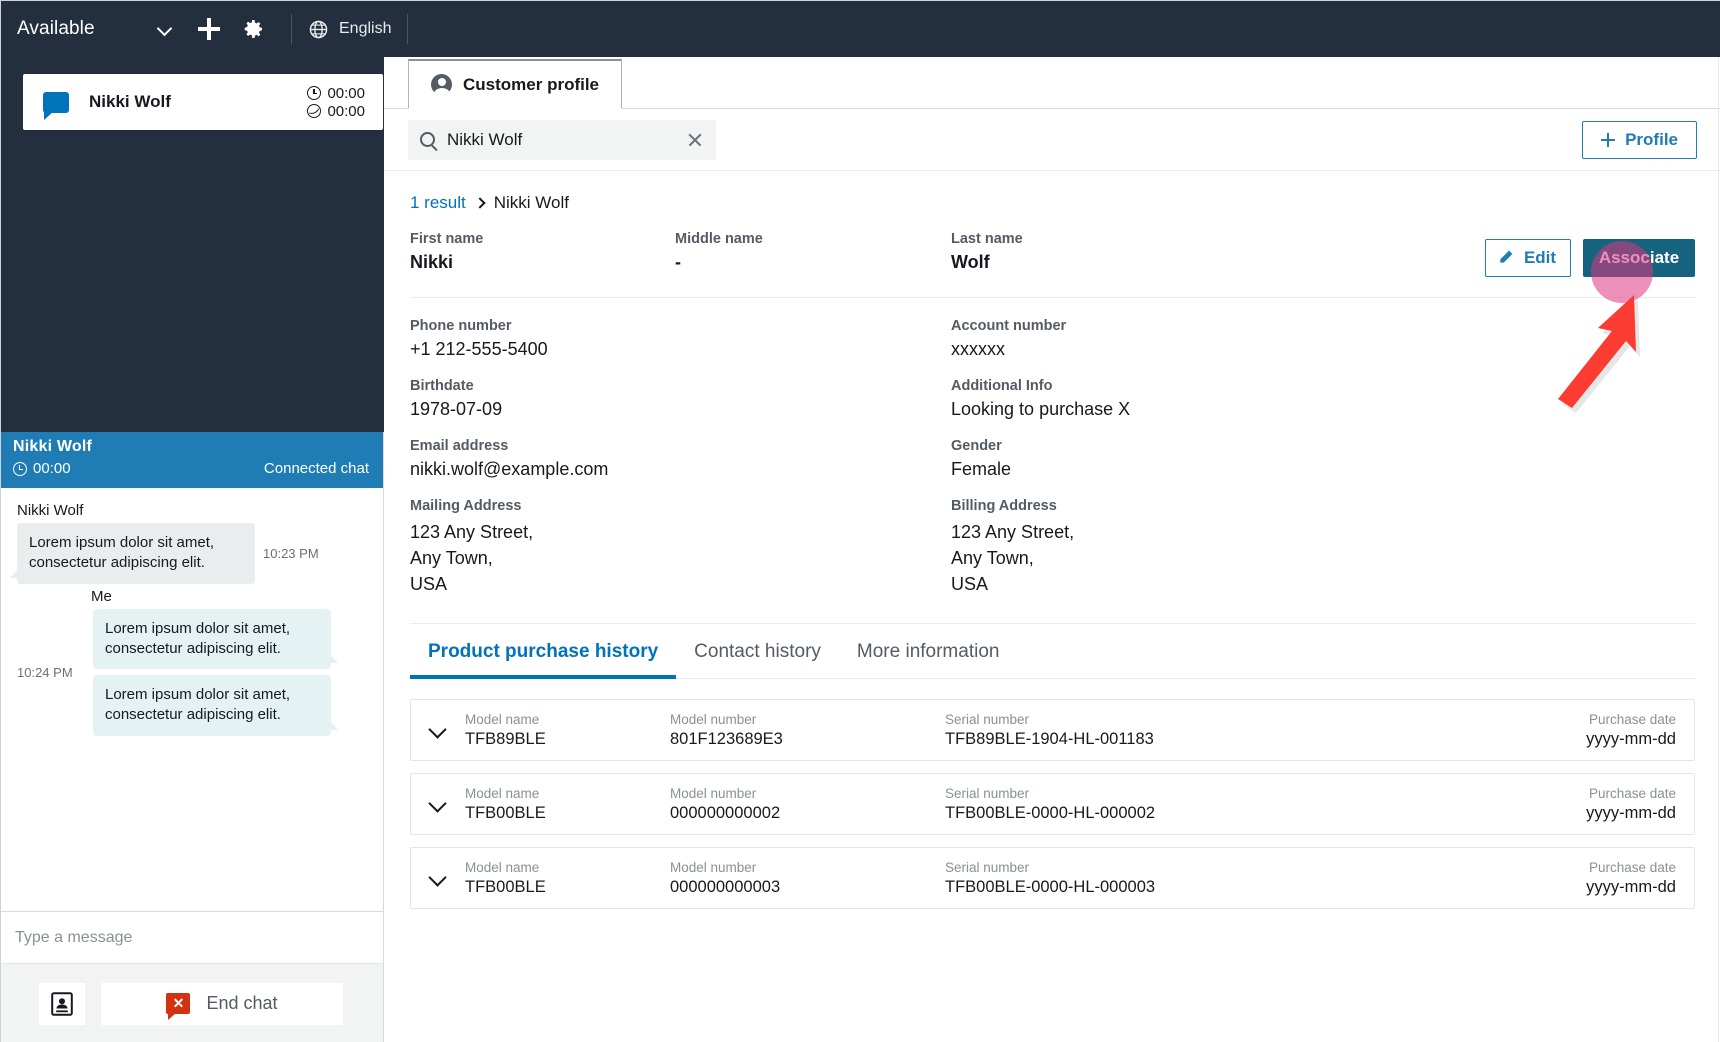 The width and height of the screenshot is (1720, 1042). What do you see at coordinates (1528, 258) in the screenshot?
I see `edit-button: Edit` at bounding box center [1528, 258].